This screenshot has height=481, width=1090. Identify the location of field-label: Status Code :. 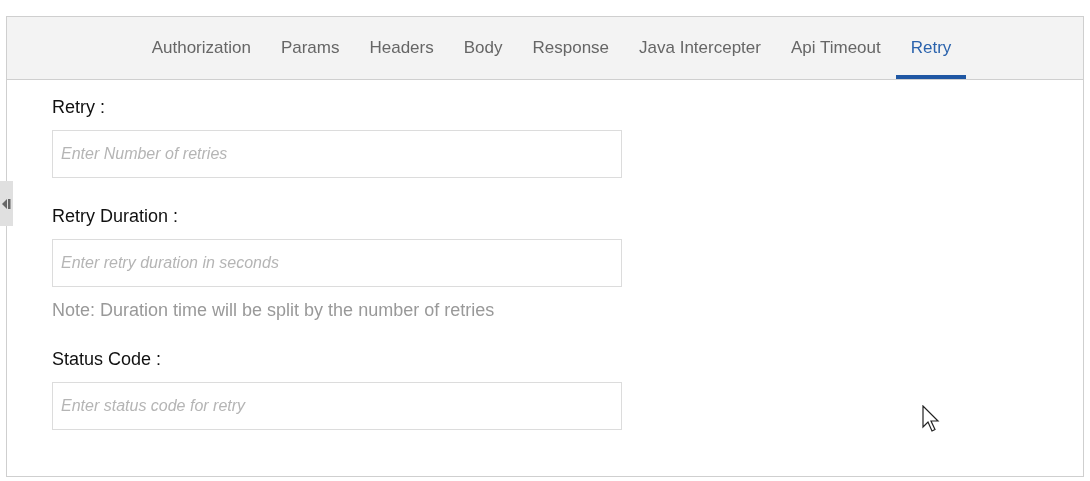
(107, 359).